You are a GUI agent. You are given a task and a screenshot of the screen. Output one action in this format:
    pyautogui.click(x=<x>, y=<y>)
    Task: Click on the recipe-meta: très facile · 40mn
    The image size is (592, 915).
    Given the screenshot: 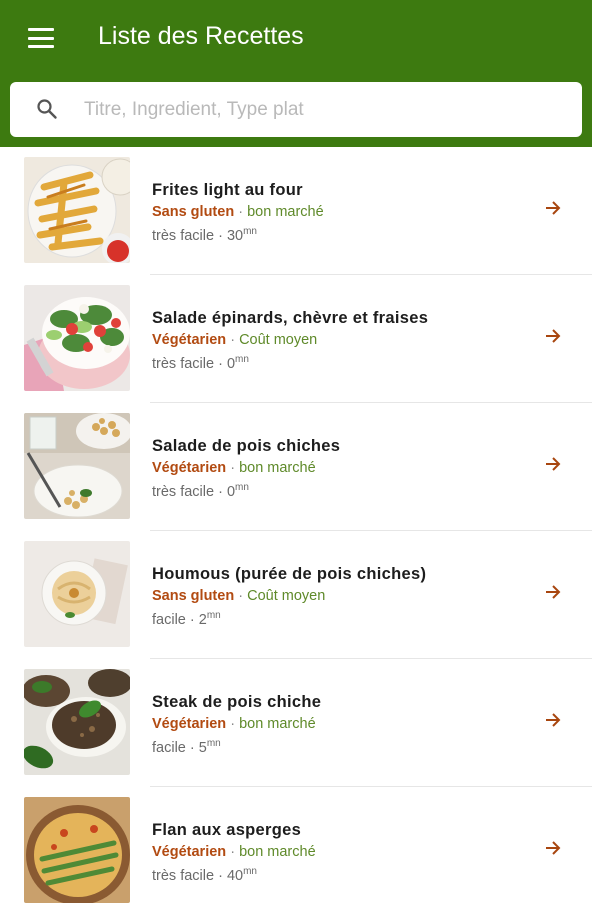 What is the action you would take?
    pyautogui.click(x=204, y=875)
    